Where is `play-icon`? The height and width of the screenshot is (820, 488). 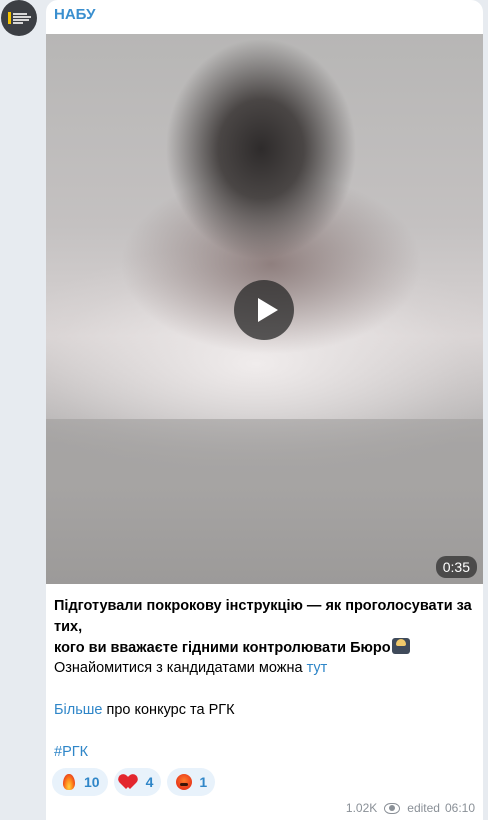
play-icon is located at coordinates (268, 310).